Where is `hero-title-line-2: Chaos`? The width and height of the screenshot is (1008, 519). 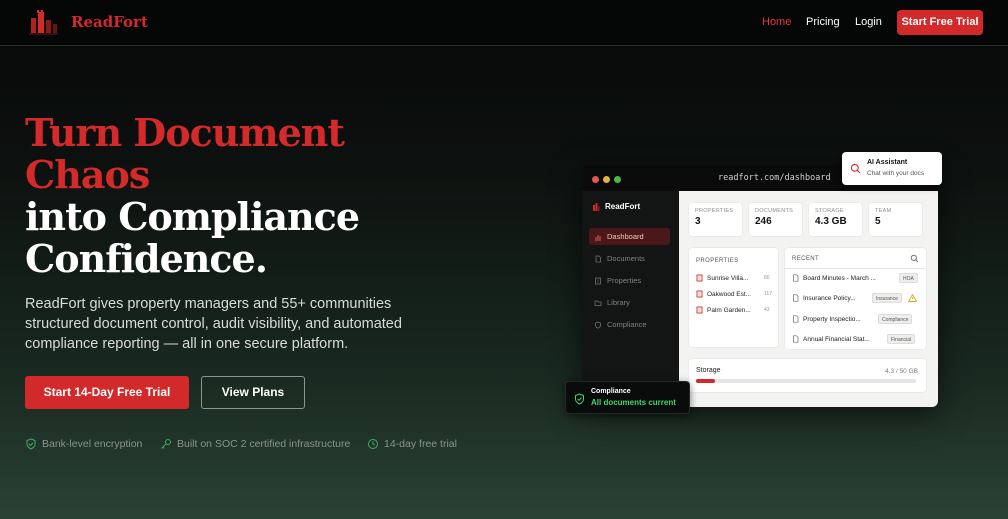
hero-title-line-2: Chaos is located at coordinates (87, 174).